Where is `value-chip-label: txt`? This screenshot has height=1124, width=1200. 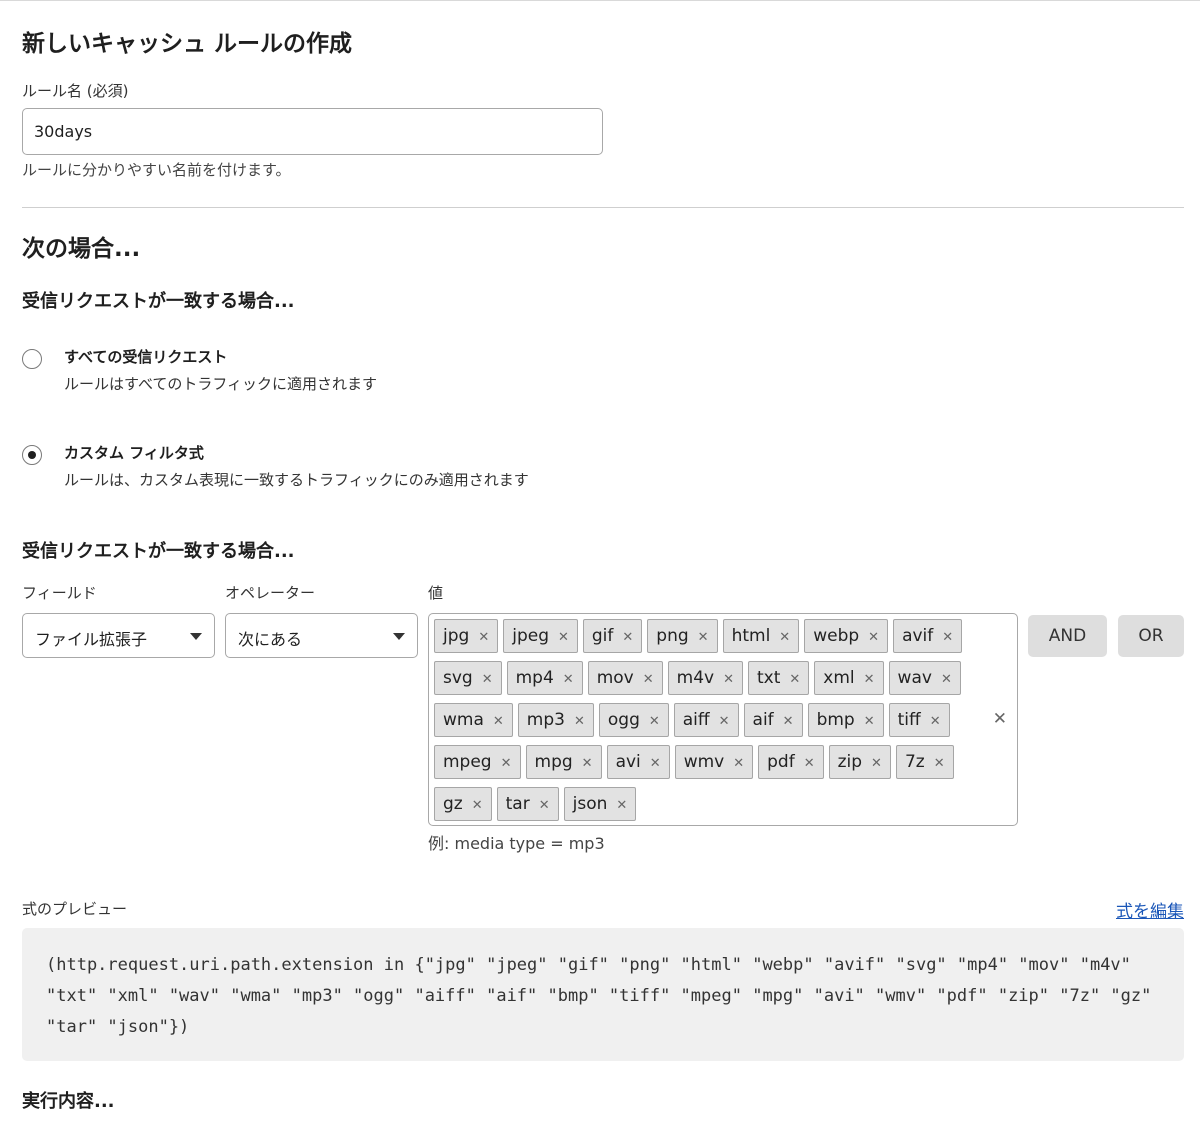
value-chip-label: txt is located at coordinates (768, 678).